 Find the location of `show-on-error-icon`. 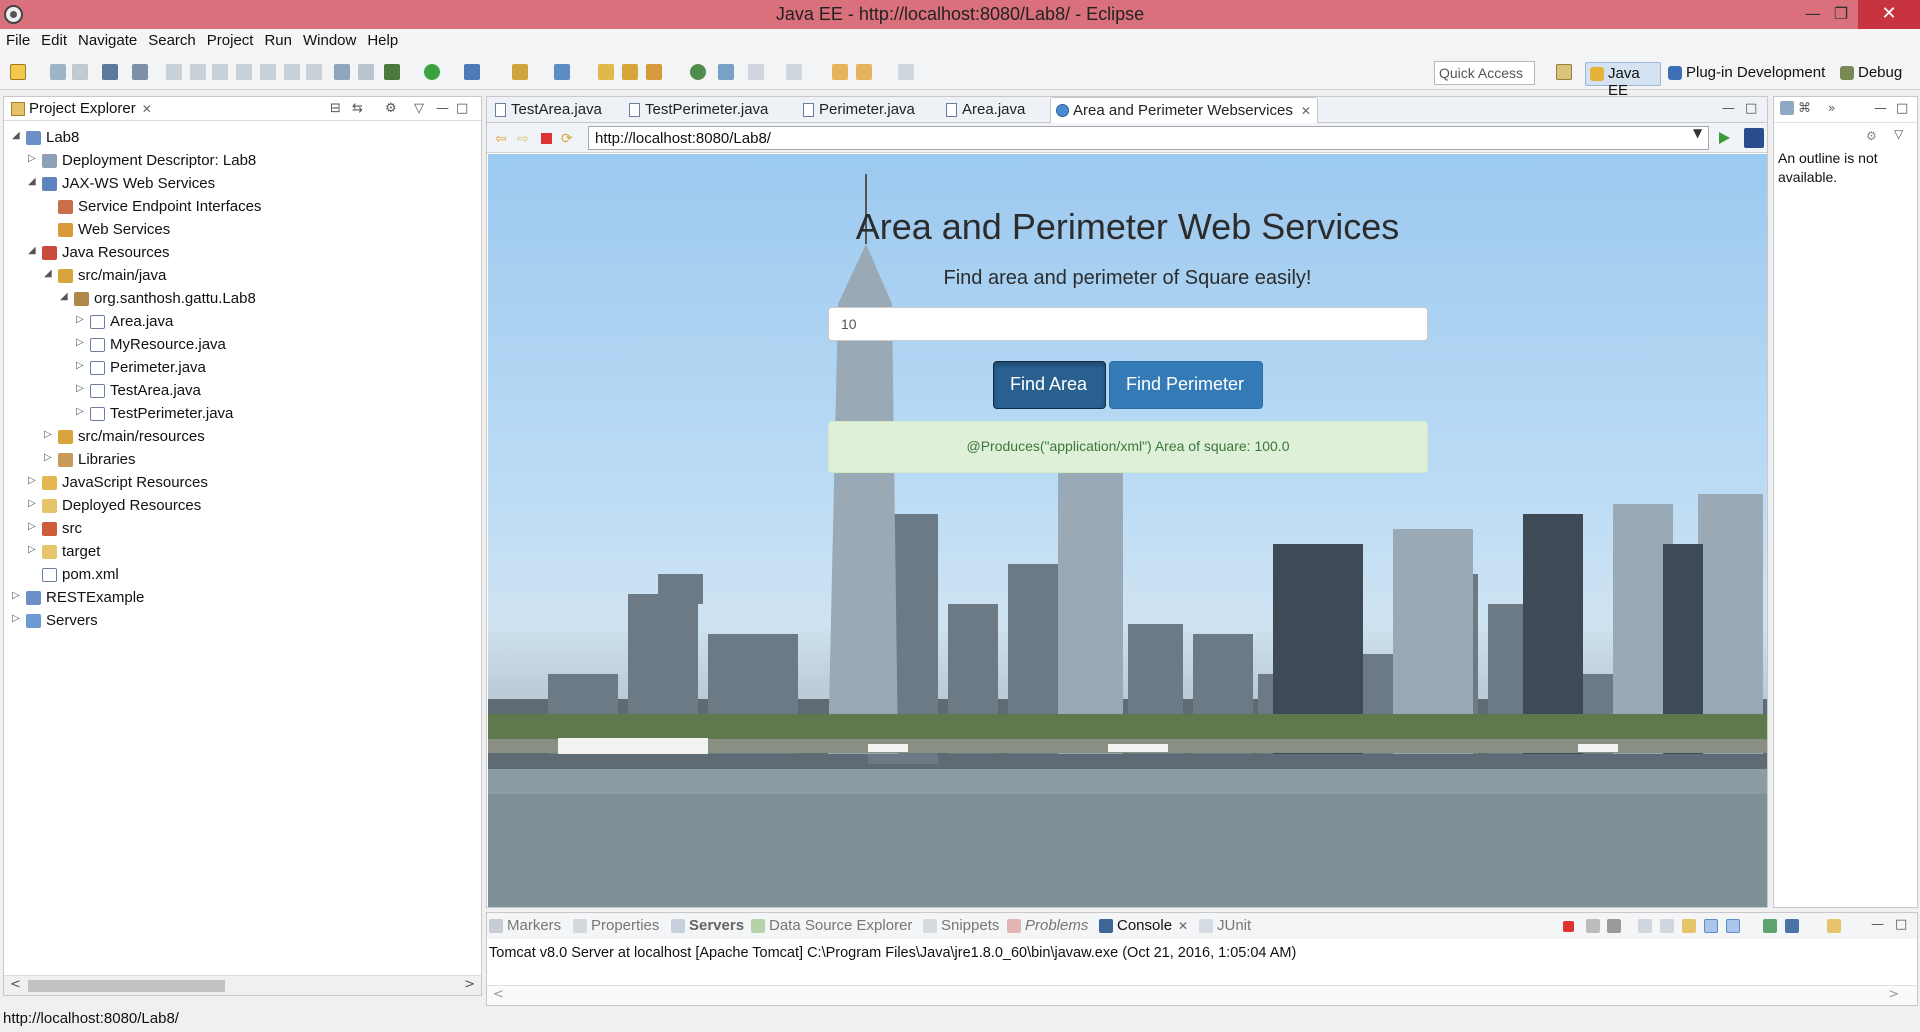

show-on-error-icon is located at coordinates (1733, 926).